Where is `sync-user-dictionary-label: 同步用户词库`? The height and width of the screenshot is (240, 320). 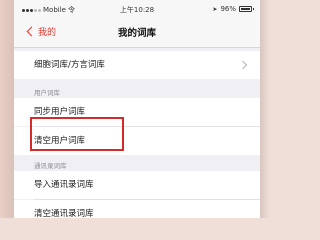
sync-user-dictionary-label: 同步用户词库 is located at coordinates (60, 112).